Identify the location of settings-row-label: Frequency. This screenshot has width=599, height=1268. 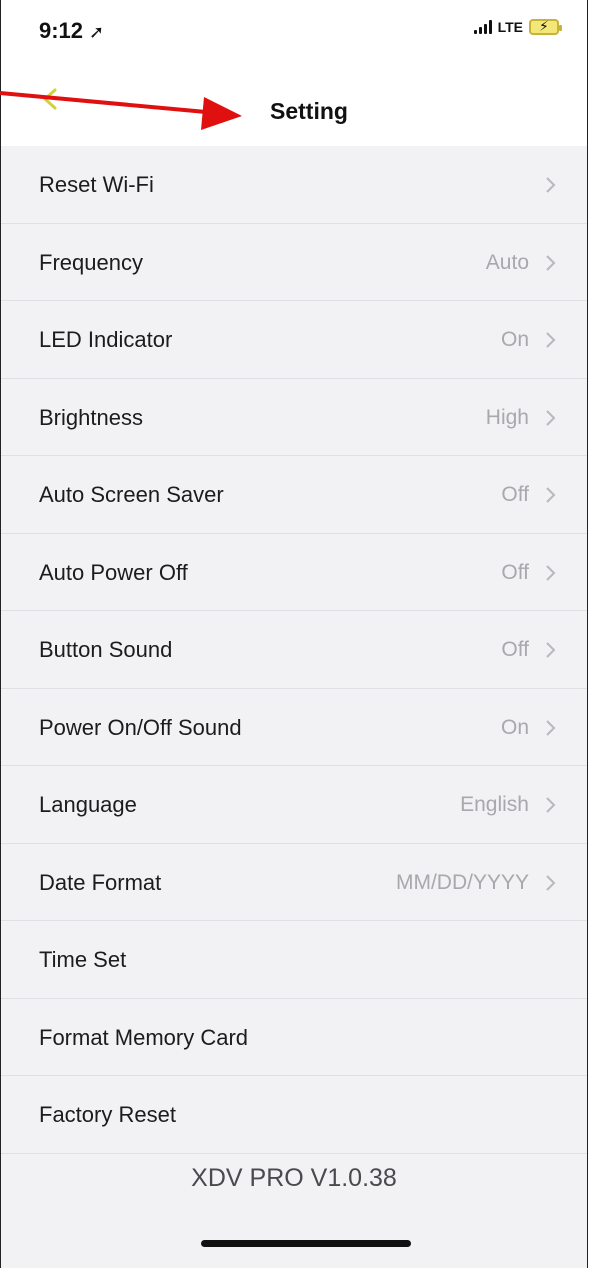
(91, 262).